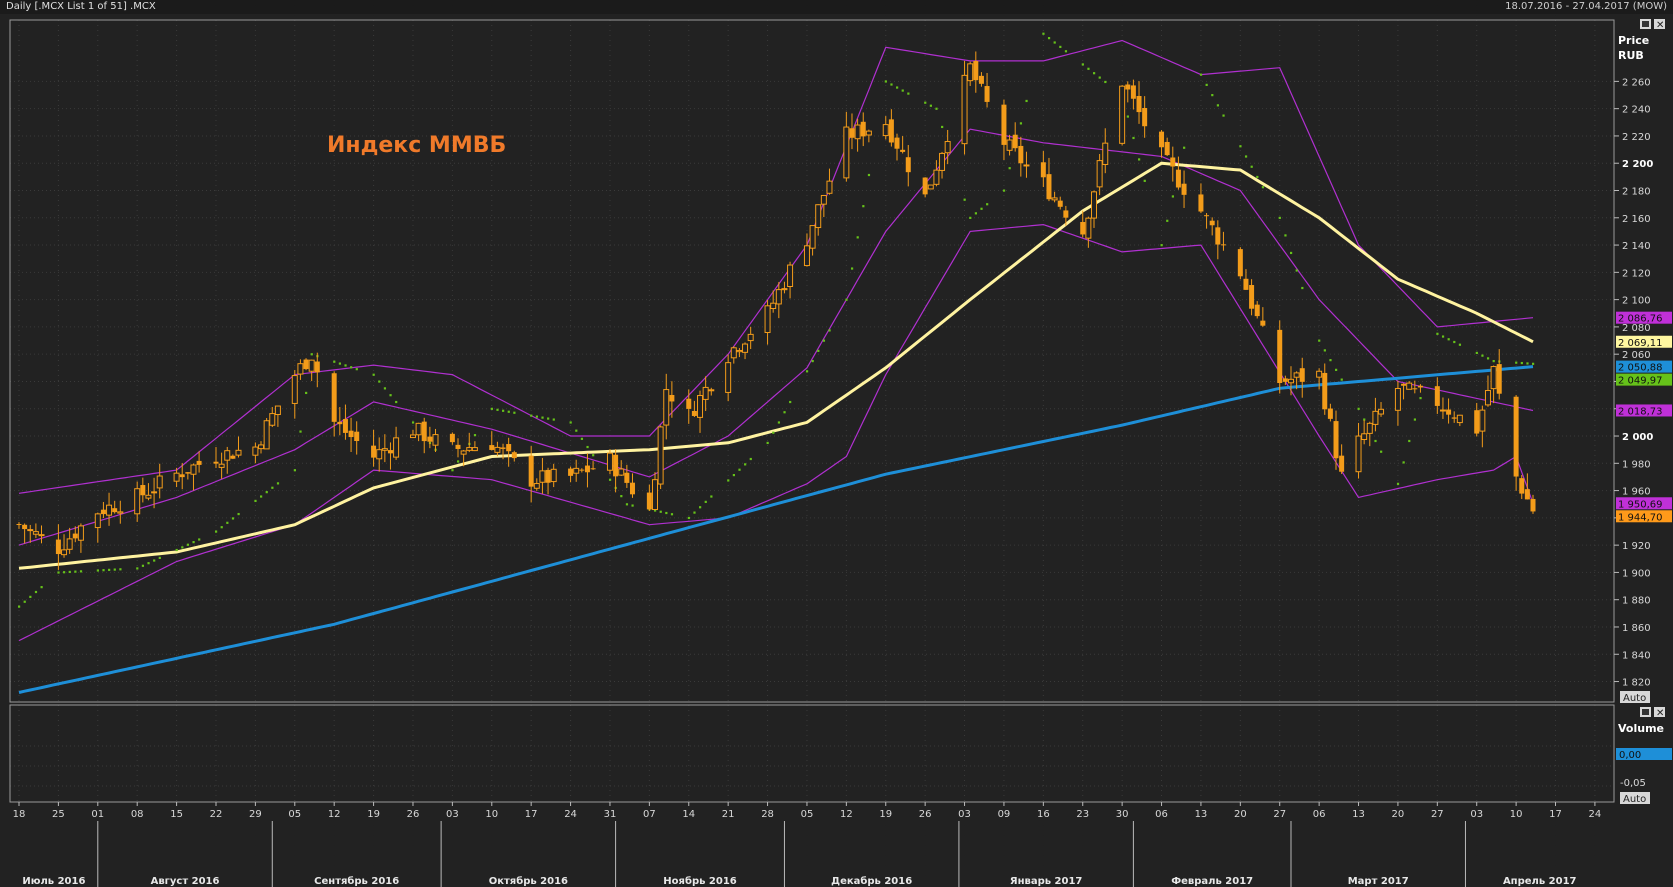 Image resolution: width=1673 pixels, height=887 pixels. Describe the element at coordinates (1644, 754) in the screenshot. I see `volume-value-tag: 0,00` at that location.